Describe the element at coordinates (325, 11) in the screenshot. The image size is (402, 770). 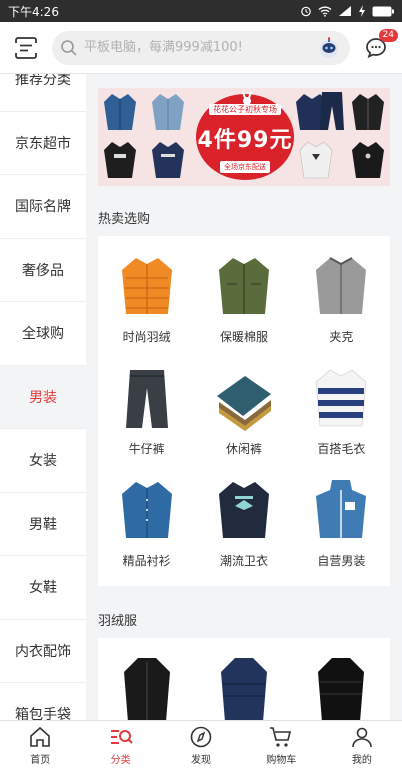
I see `wifi-icon` at that location.